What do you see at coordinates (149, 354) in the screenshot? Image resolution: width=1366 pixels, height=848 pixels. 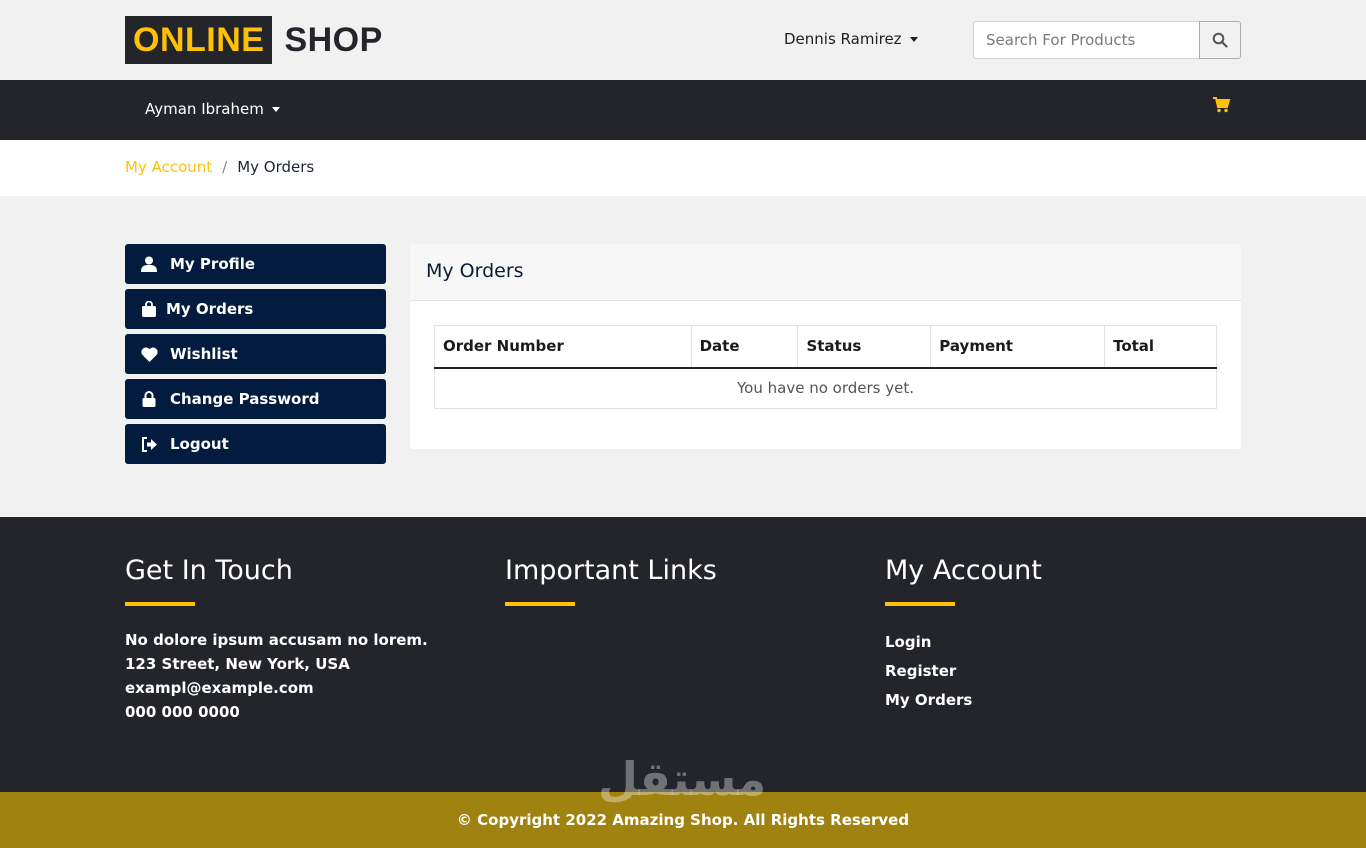 I see `heart-icon` at bounding box center [149, 354].